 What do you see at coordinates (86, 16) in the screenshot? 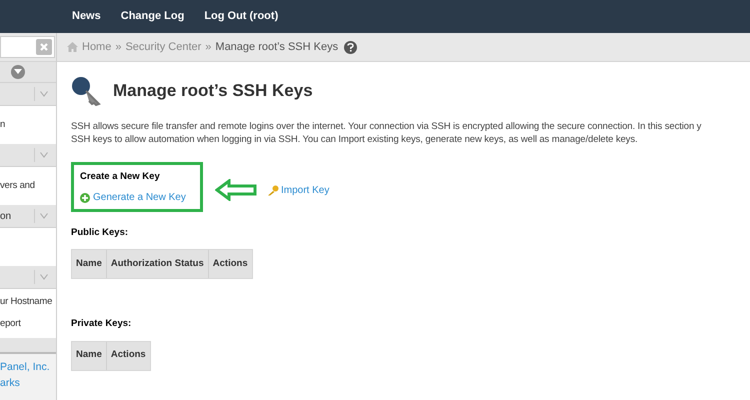
I see `nav-link: News` at bounding box center [86, 16].